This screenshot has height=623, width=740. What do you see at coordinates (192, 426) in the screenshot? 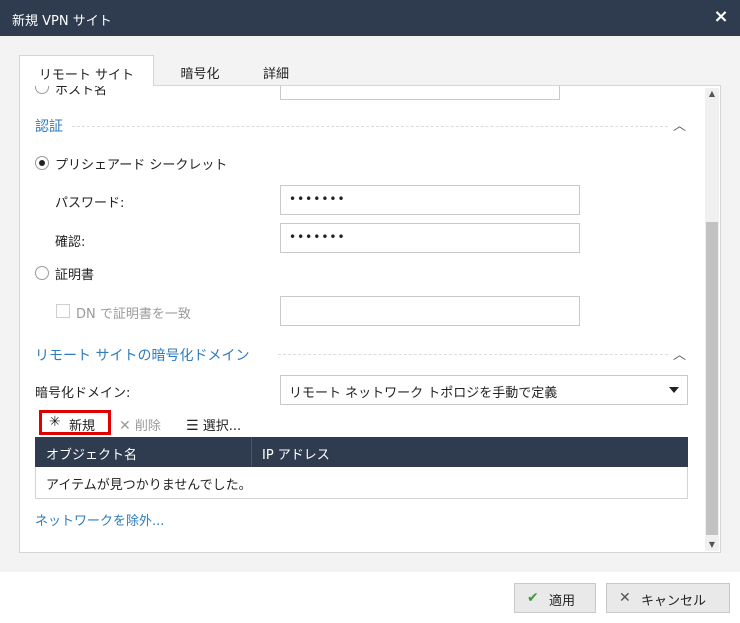
I see `select-list-icon: ☰` at bounding box center [192, 426].